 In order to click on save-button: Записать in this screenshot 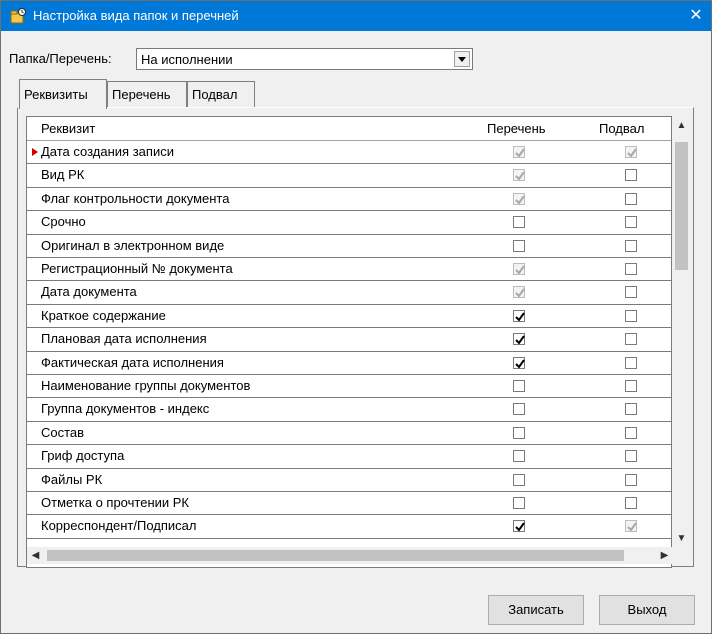, I will do `click(536, 610)`.